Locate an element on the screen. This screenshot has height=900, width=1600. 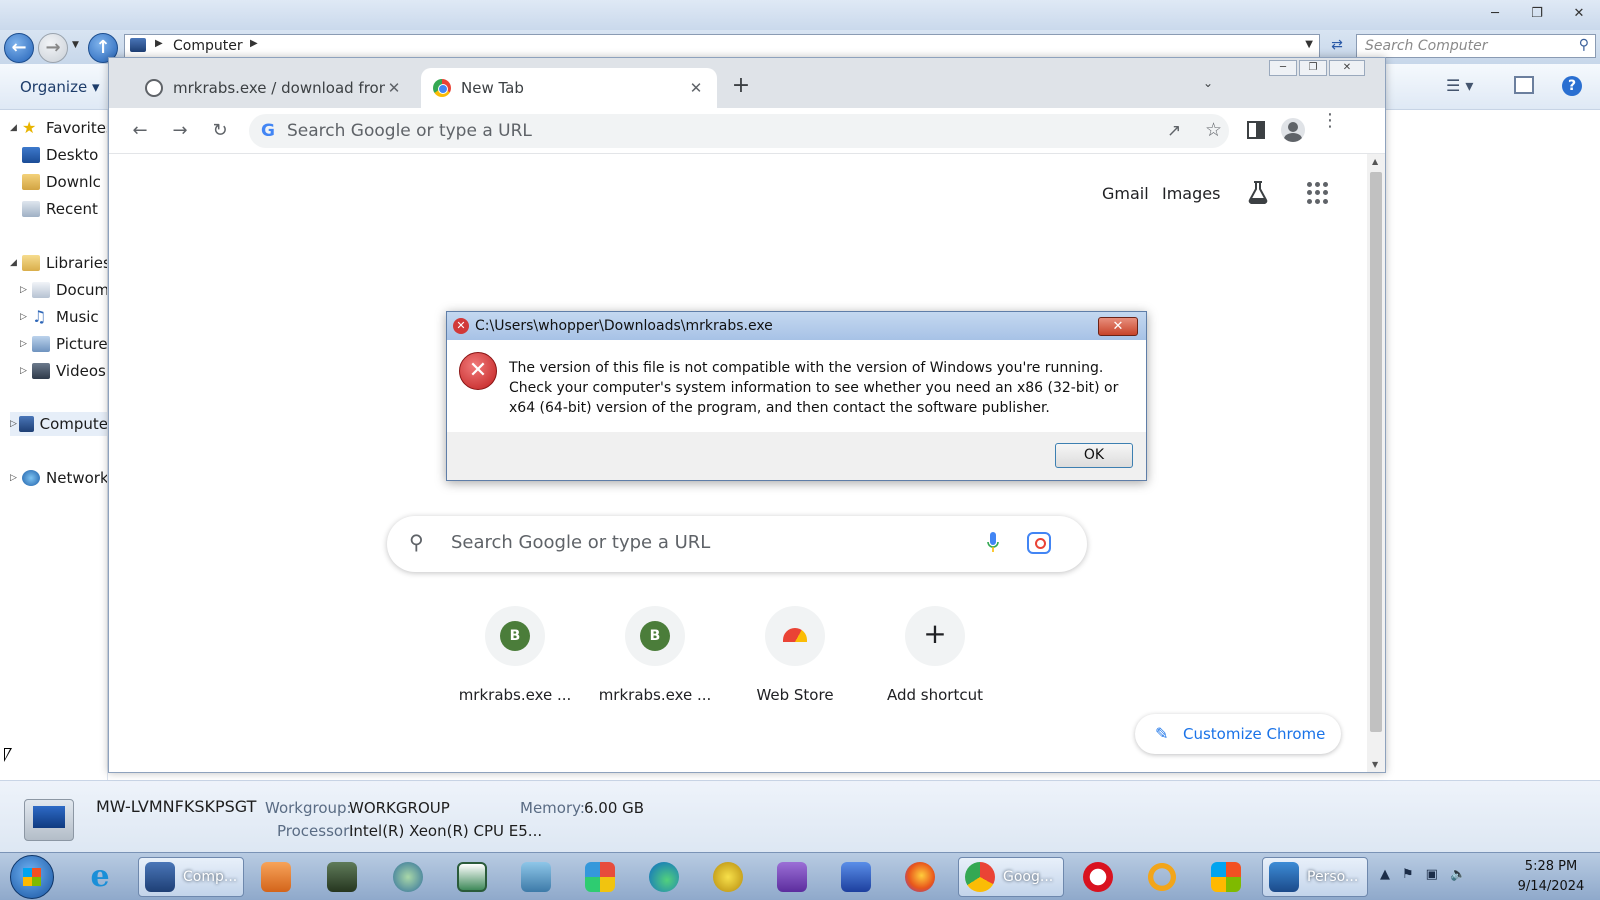
breadcrumb-computer: Computer is located at coordinates (208, 46).